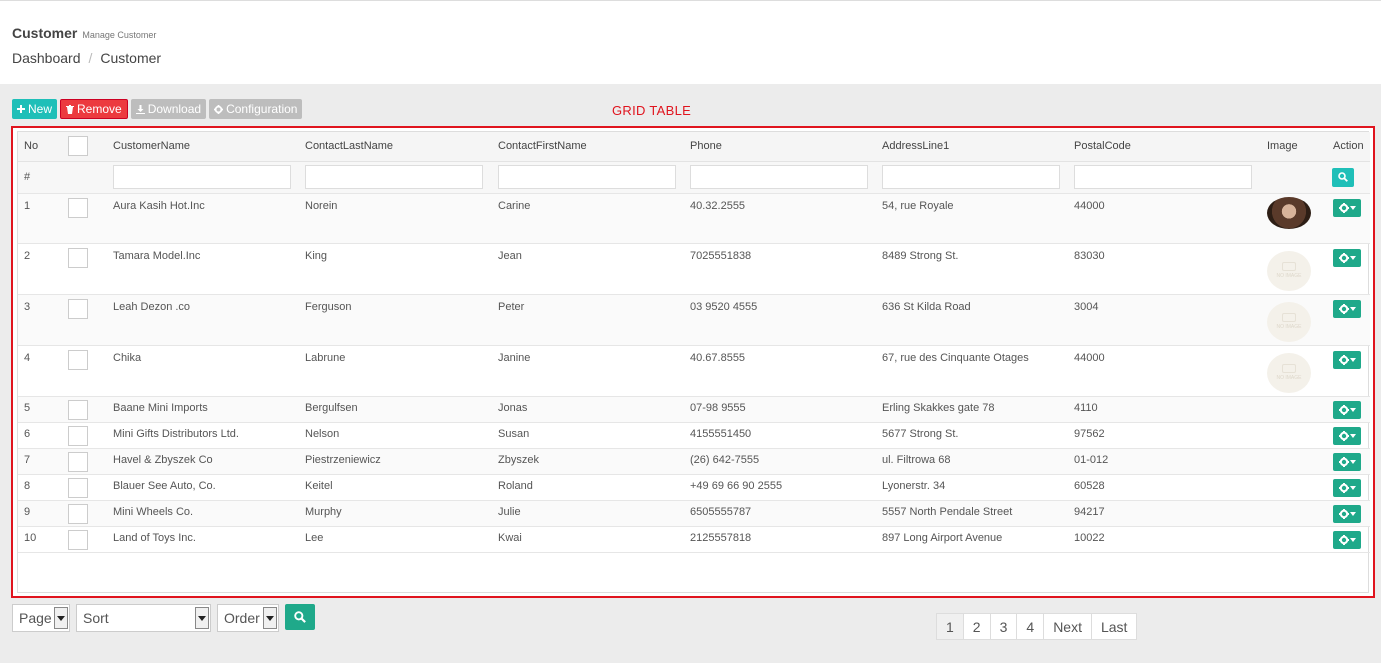 This screenshot has width=1381, height=663. What do you see at coordinates (40, 147) in the screenshot?
I see `col-header-no: No` at bounding box center [40, 147].